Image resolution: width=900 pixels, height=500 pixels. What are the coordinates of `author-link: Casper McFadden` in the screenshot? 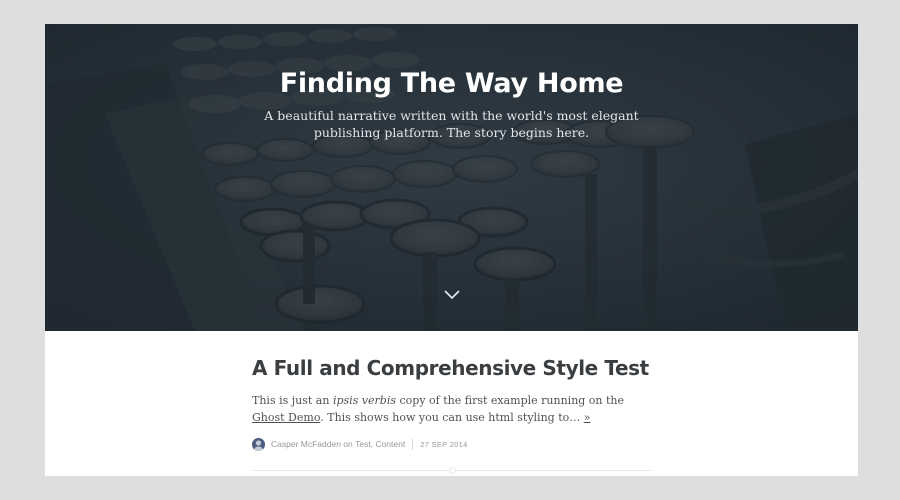 It's located at (306, 444).